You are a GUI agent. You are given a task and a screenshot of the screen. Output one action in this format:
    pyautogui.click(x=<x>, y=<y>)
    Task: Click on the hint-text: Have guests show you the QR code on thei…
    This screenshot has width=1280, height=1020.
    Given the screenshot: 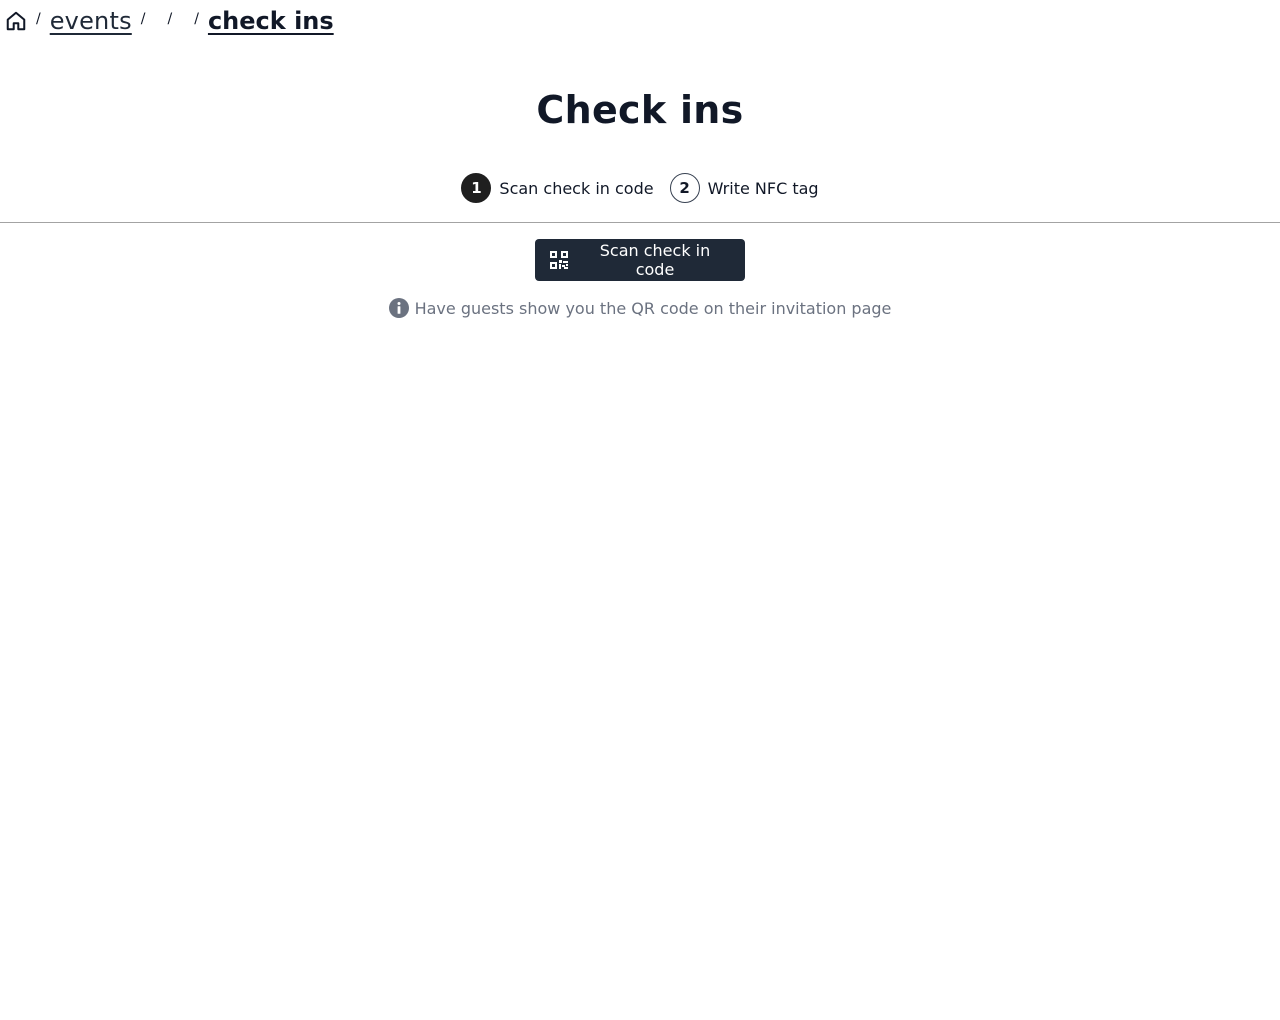 What is the action you would take?
    pyautogui.click(x=653, y=308)
    